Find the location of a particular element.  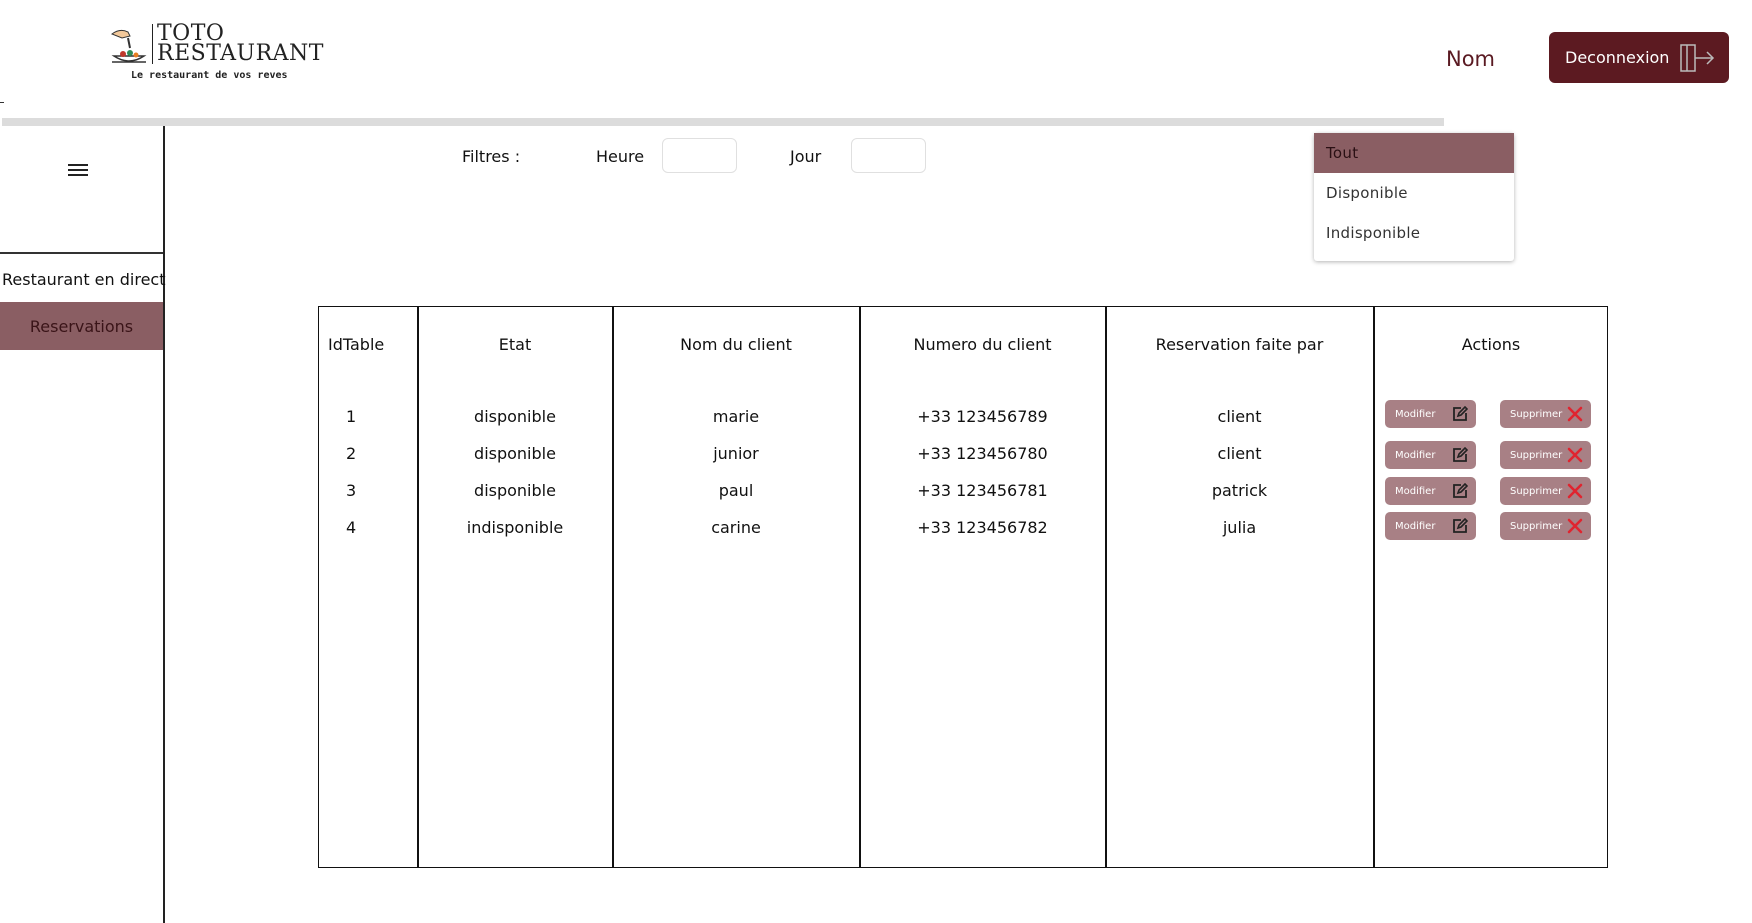

header-idtable: IdTable is located at coordinates (356, 344).